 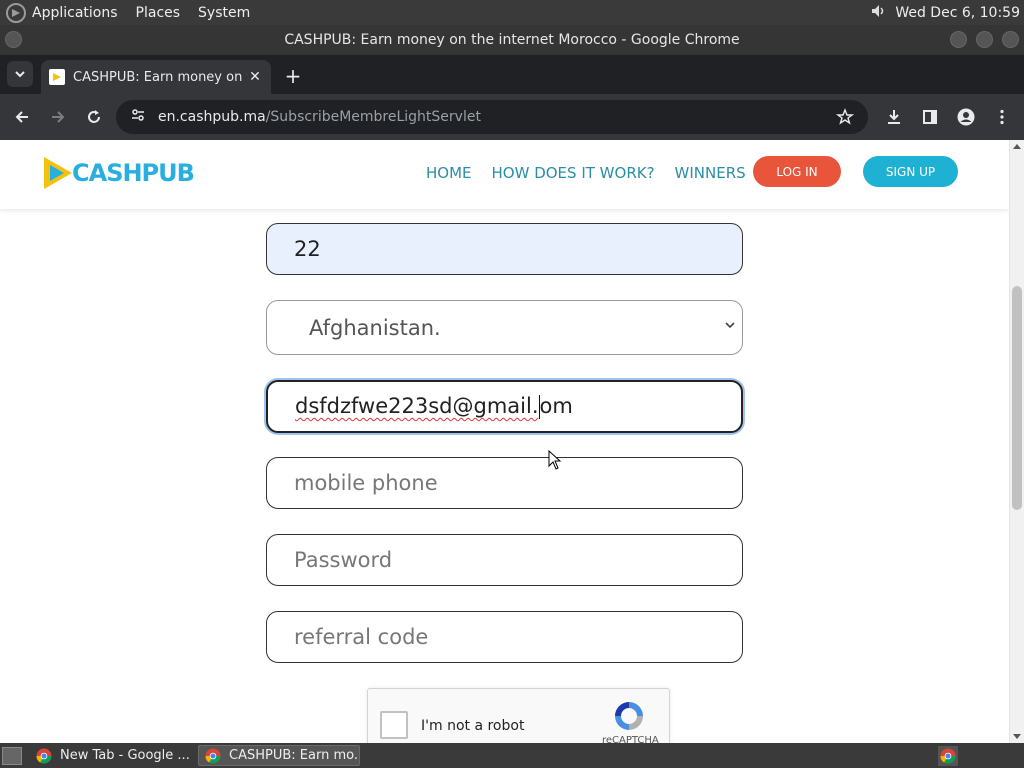 What do you see at coordinates (343, 560) in the screenshot?
I see `password-placeholder: Password` at bounding box center [343, 560].